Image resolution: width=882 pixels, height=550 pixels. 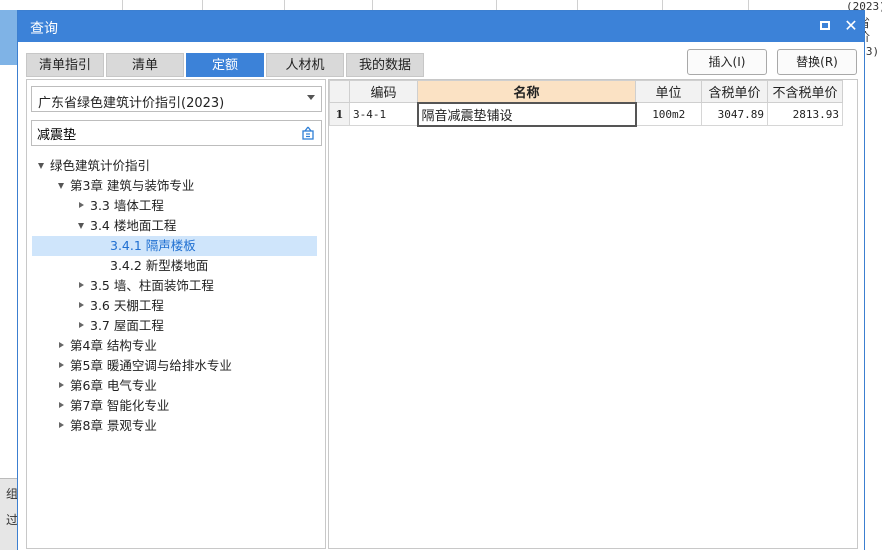 What do you see at coordinates (174, 386) in the screenshot?
I see `tree-item: 第6章 电气专业` at bounding box center [174, 386].